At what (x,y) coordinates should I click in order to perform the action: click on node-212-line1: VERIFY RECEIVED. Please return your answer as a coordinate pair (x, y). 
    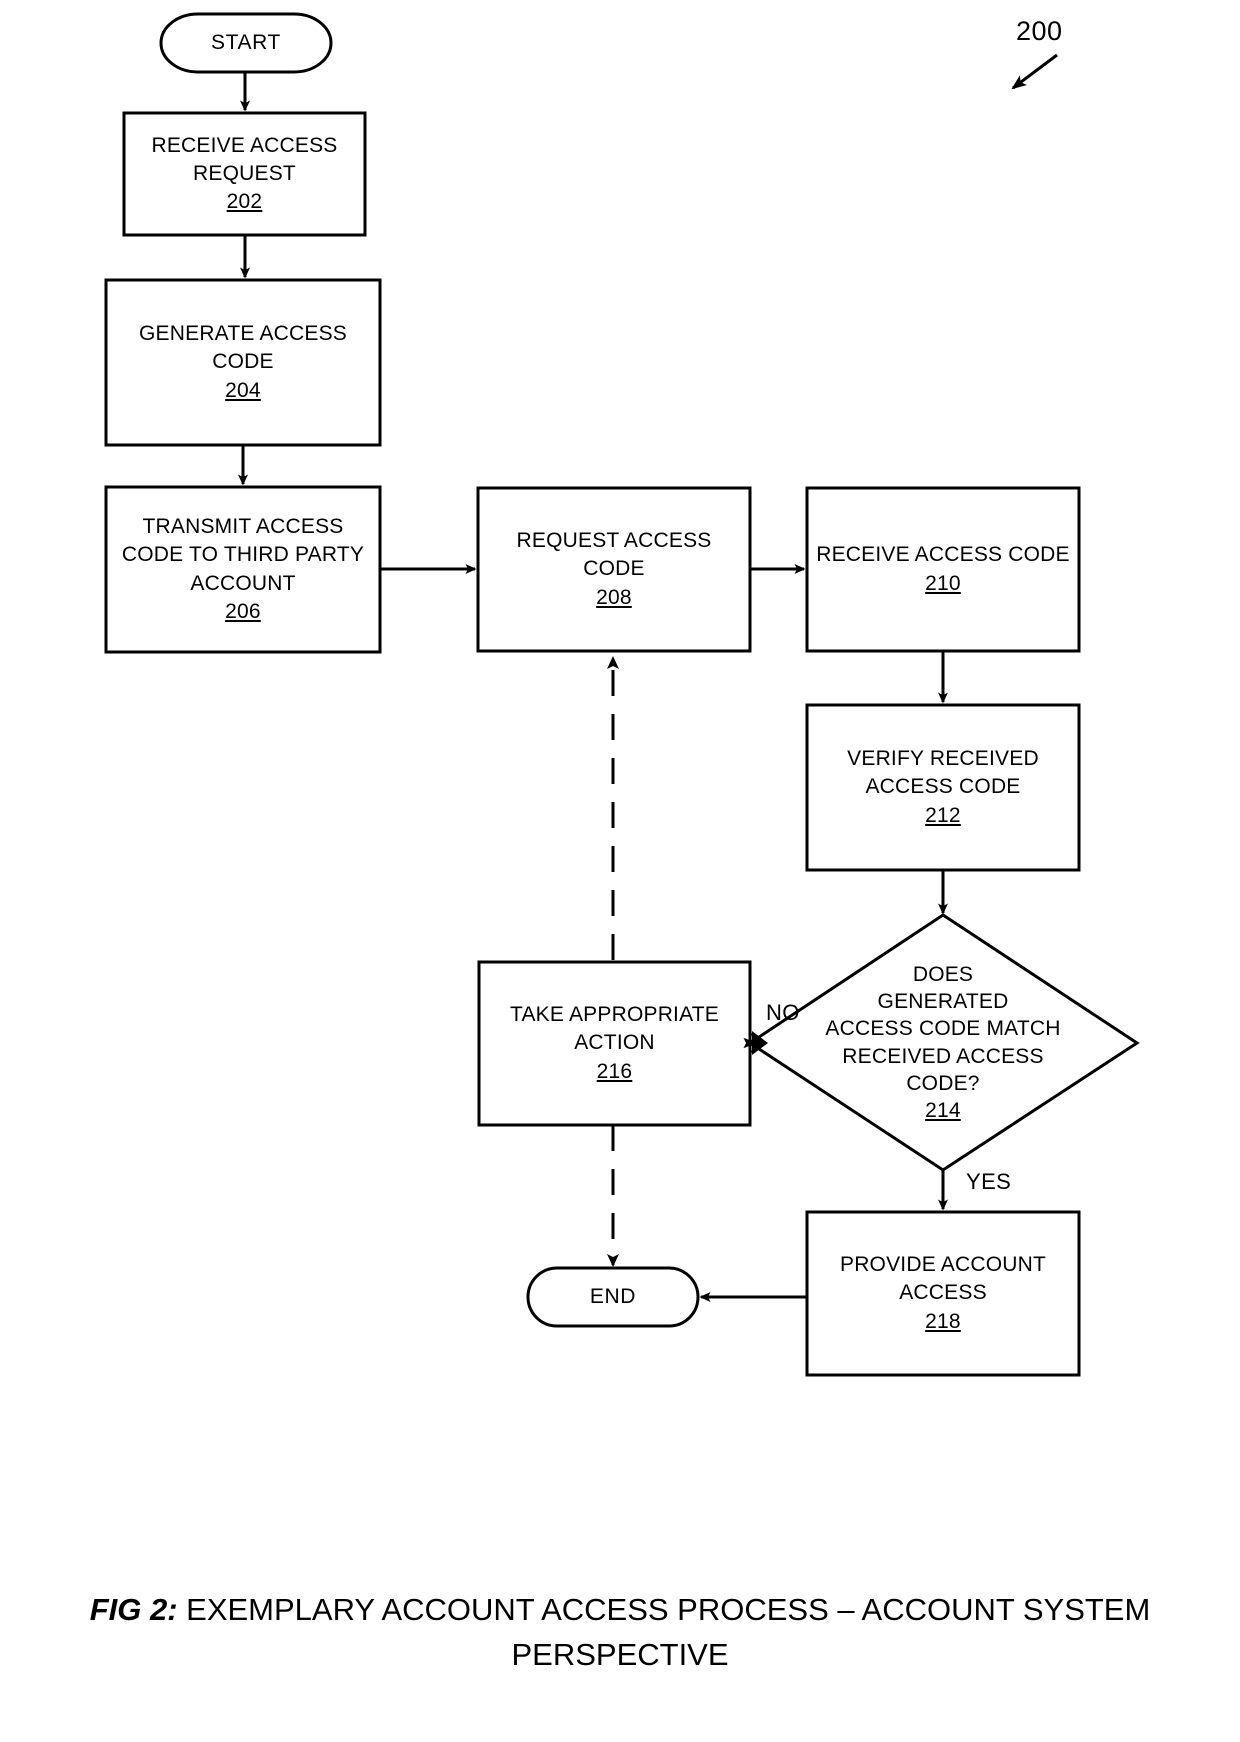
    Looking at the image, I should click on (943, 759).